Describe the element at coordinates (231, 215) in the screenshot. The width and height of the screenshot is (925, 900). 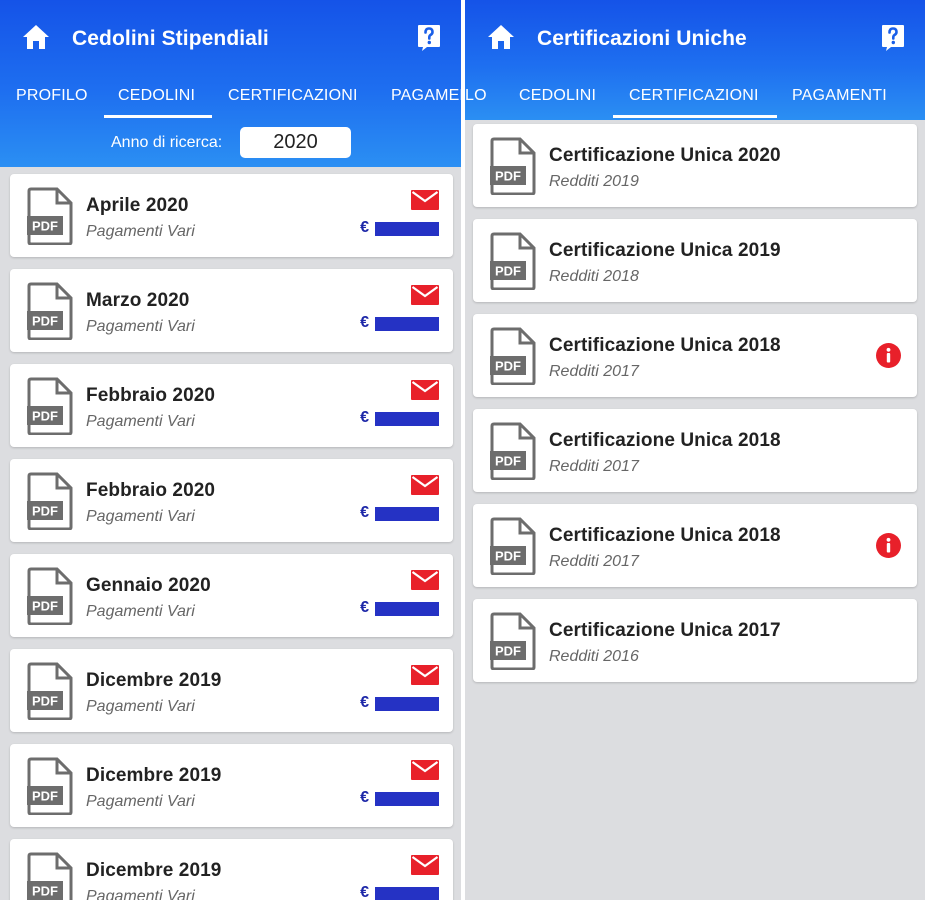
I see `payslip-card: PDF Aprile 2020 Pagamenti Vari €` at that location.